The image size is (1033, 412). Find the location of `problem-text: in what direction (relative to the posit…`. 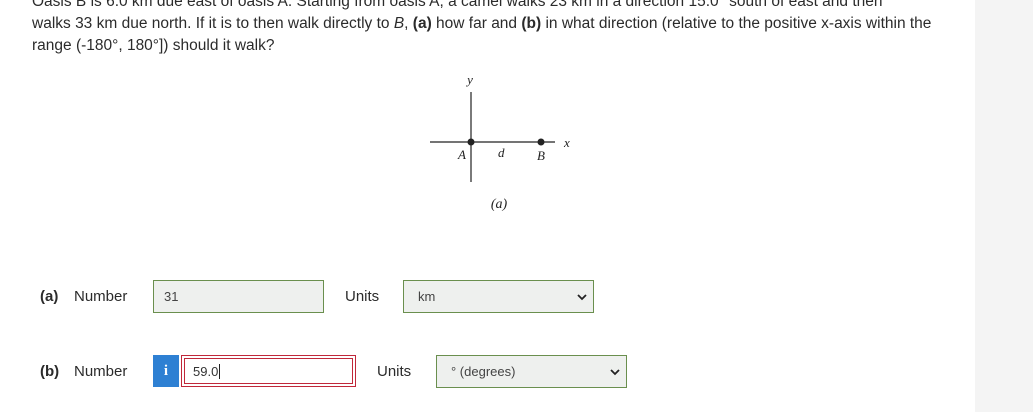

problem-text: in what direction (relative to the posit… is located at coordinates (736, 23).